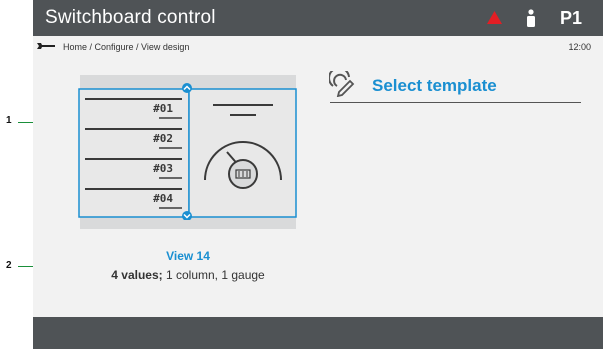  What do you see at coordinates (494, 17) in the screenshot?
I see `alarm-icon` at bounding box center [494, 17].